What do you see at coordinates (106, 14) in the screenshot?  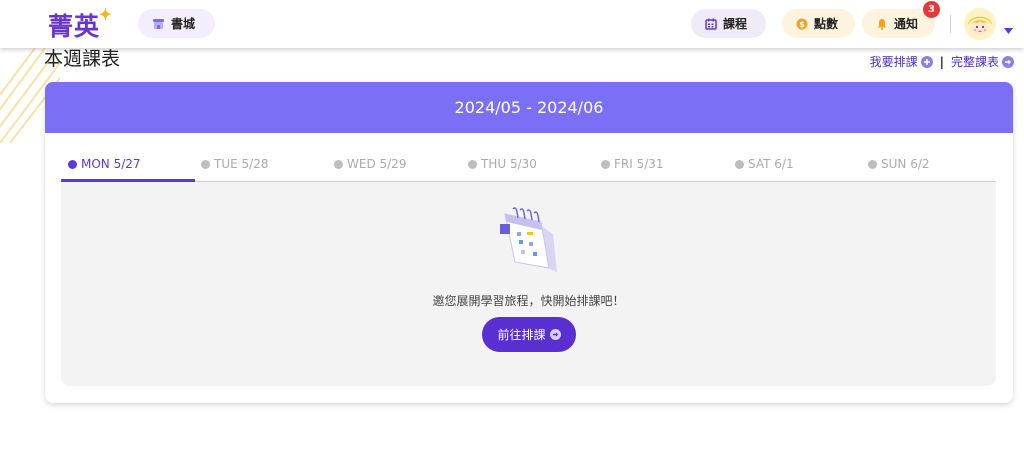 I see `sparkle-icon: ✦` at bounding box center [106, 14].